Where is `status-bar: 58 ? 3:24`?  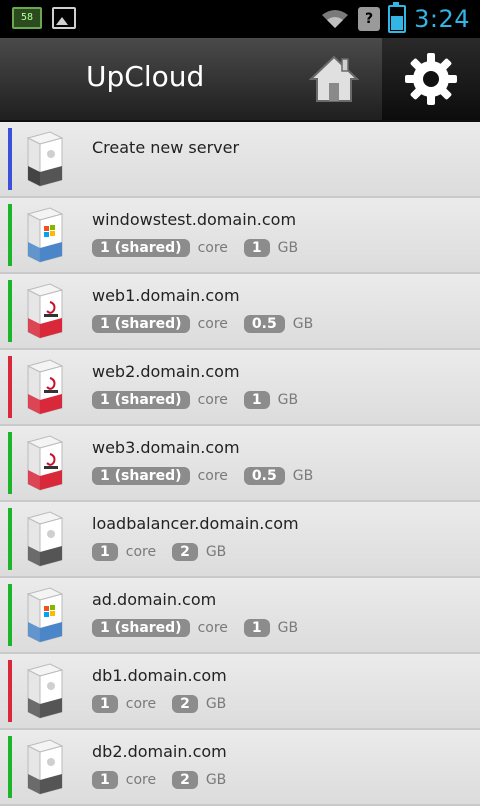 status-bar: 58 ? 3:24 is located at coordinates (240, 19).